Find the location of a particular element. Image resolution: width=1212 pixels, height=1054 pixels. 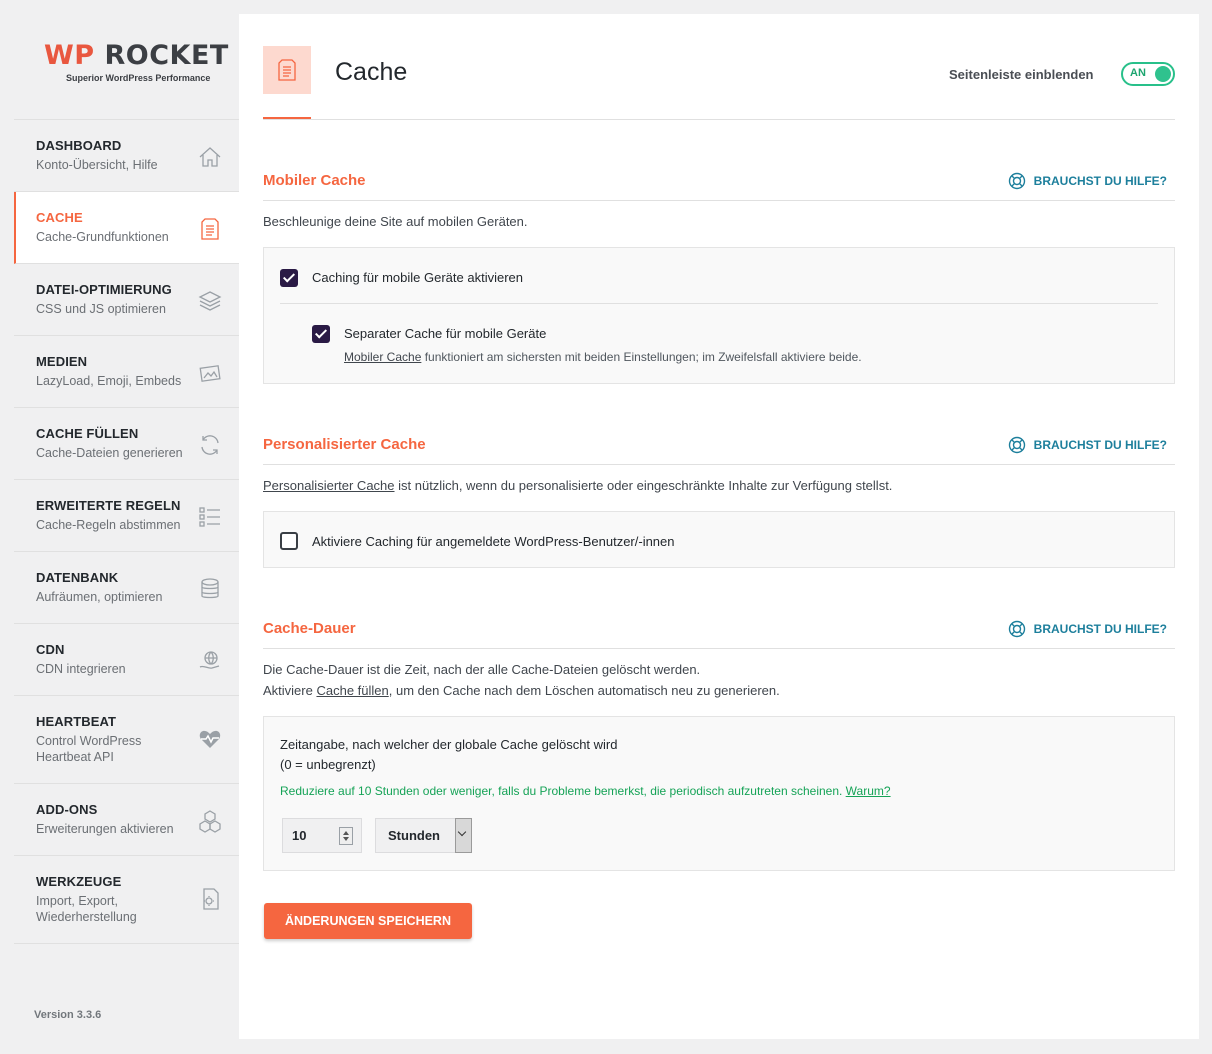

images-icon is located at coordinates (210, 373).